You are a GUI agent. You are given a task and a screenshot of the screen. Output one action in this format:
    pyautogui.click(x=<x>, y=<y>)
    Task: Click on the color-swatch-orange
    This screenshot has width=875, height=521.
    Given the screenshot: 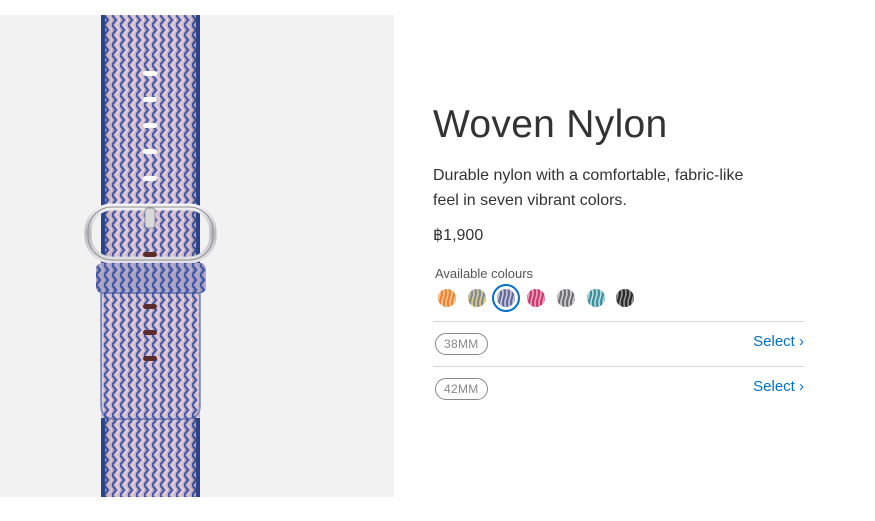 What is the action you would take?
    pyautogui.click(x=447, y=298)
    